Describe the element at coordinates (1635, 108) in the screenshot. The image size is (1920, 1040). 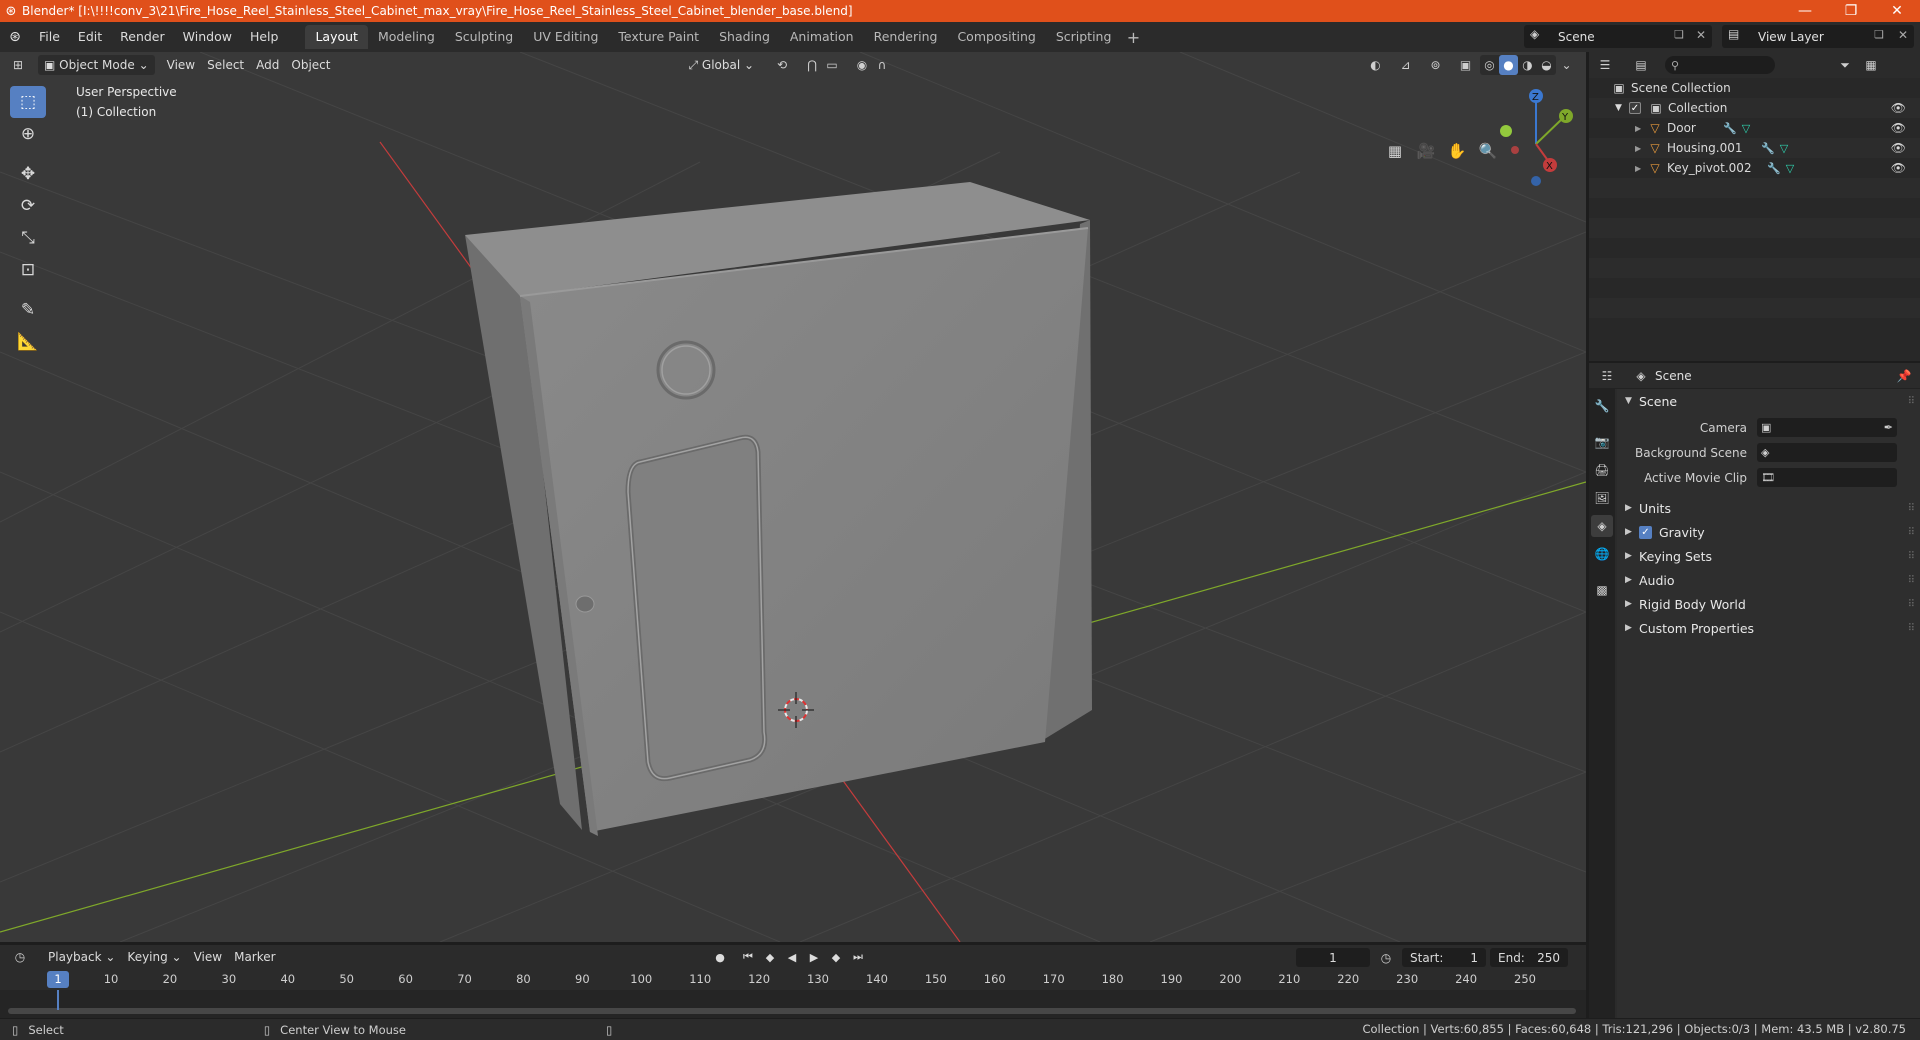
I see `collection-checkbox: ✓` at that location.